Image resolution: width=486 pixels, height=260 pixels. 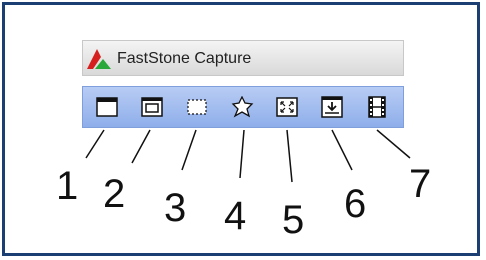 I want to click on capture-window-object-button, so click(x=152, y=107).